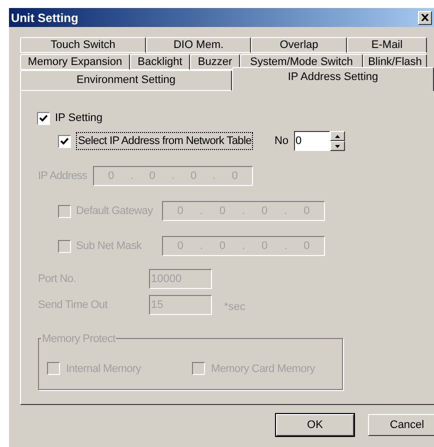  I want to click on close-icon, so click(425, 17).